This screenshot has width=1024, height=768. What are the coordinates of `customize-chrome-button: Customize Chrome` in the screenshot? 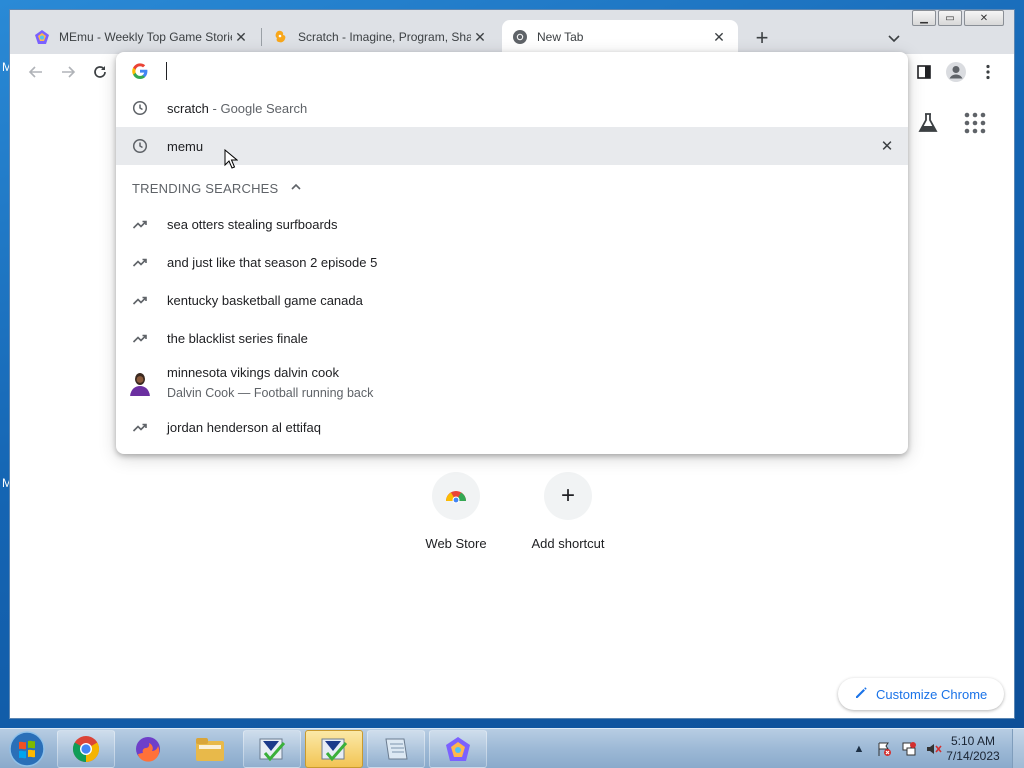 It's located at (921, 694).